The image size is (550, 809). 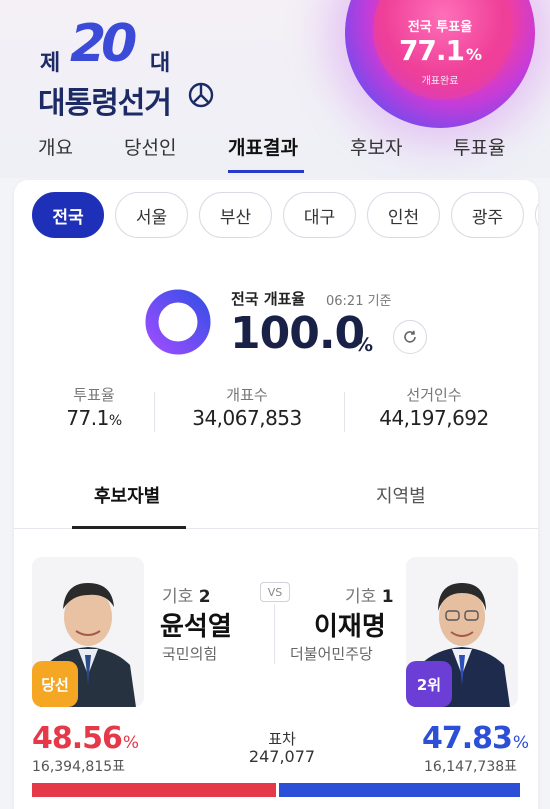 What do you see at coordinates (479, 146) in the screenshot?
I see `nav-turnout: 투표율` at bounding box center [479, 146].